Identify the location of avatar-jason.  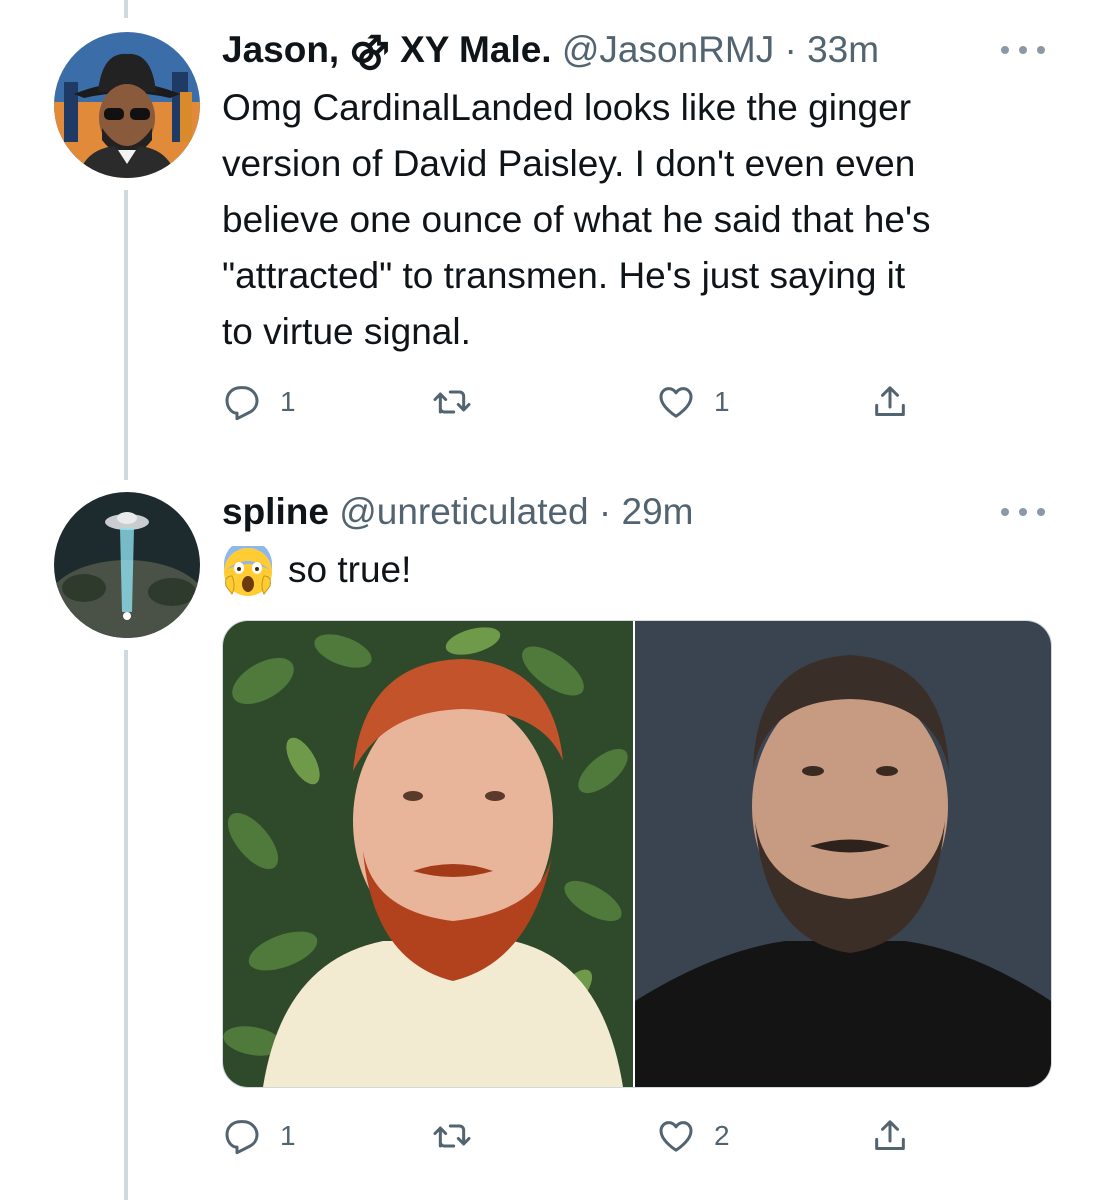
(127, 105).